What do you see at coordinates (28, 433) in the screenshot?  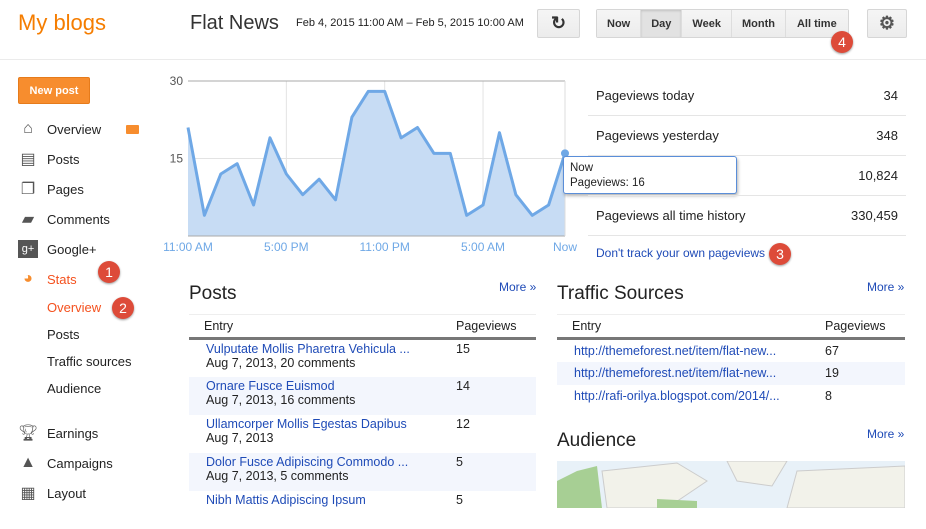 I see `trophy-icon: 🏆︎` at bounding box center [28, 433].